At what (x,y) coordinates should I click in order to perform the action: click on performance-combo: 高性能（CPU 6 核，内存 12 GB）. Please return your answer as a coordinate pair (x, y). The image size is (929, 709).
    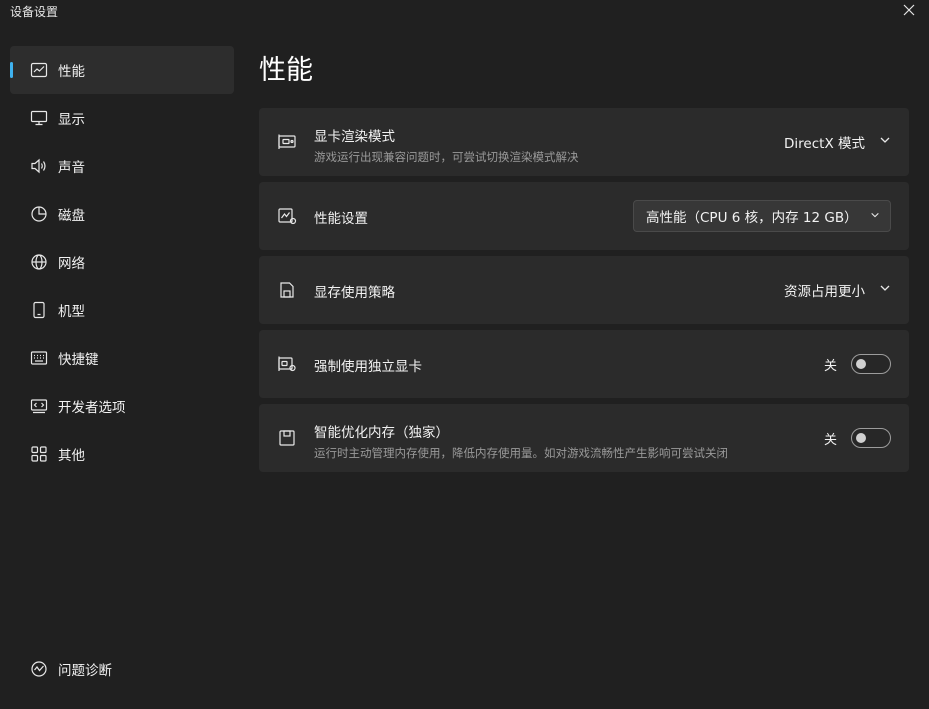
    Looking at the image, I should click on (762, 216).